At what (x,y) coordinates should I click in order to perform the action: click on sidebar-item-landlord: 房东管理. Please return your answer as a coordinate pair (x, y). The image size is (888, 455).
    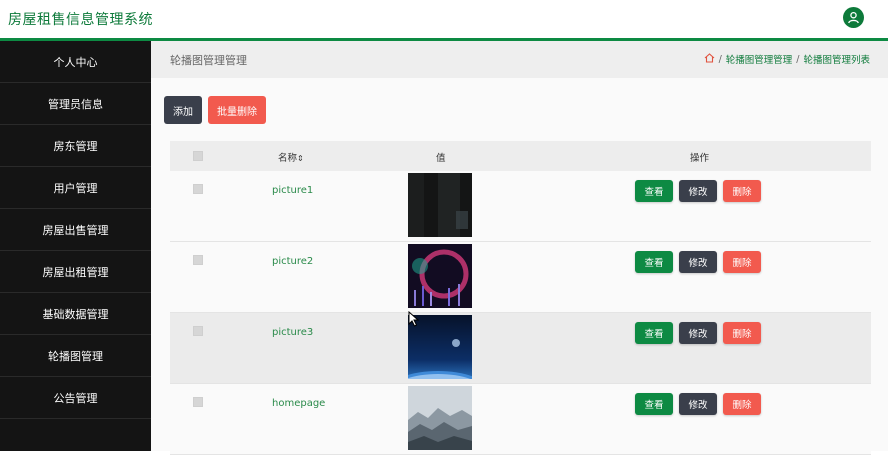
    Looking at the image, I should click on (75, 146).